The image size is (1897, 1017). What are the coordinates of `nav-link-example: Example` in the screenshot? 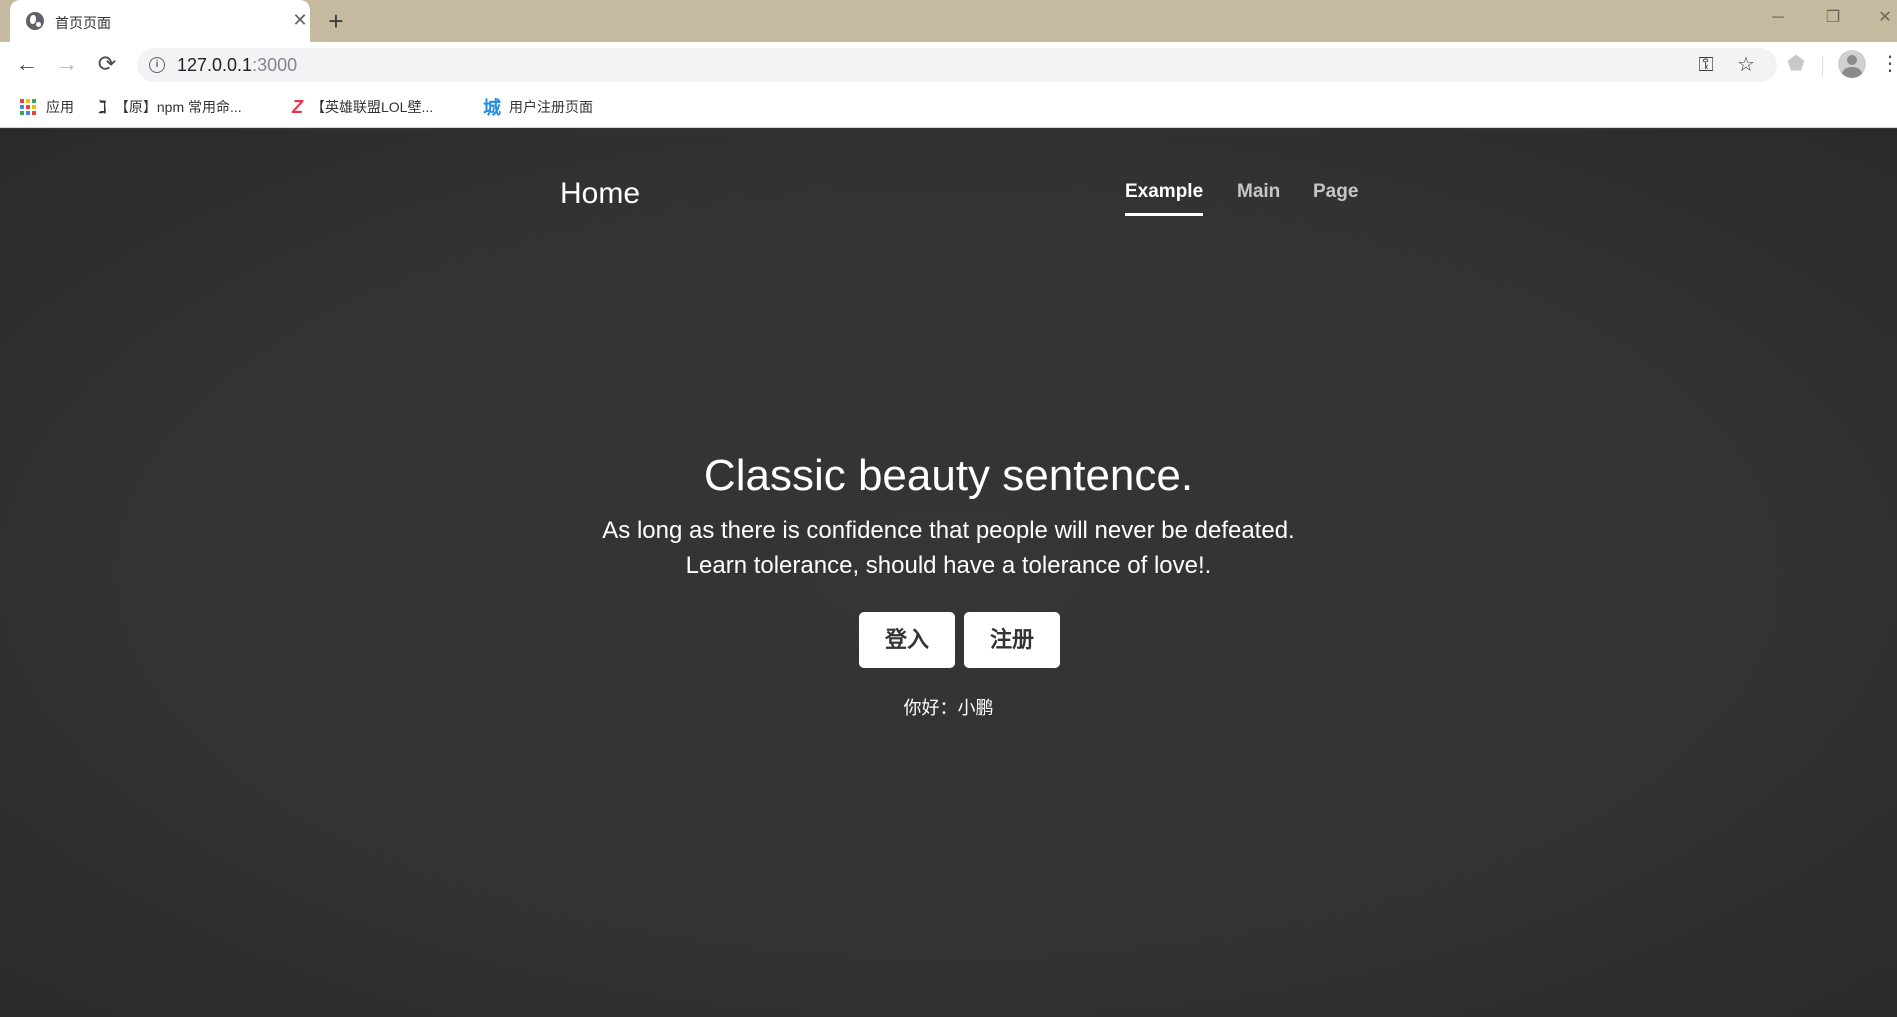 It's located at (1164, 198).